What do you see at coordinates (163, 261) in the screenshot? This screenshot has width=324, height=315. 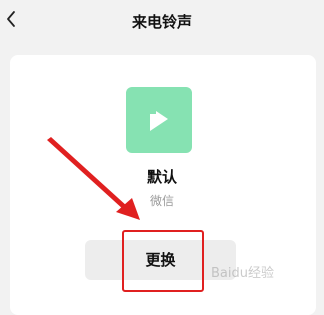 I see `highlight-box` at bounding box center [163, 261].